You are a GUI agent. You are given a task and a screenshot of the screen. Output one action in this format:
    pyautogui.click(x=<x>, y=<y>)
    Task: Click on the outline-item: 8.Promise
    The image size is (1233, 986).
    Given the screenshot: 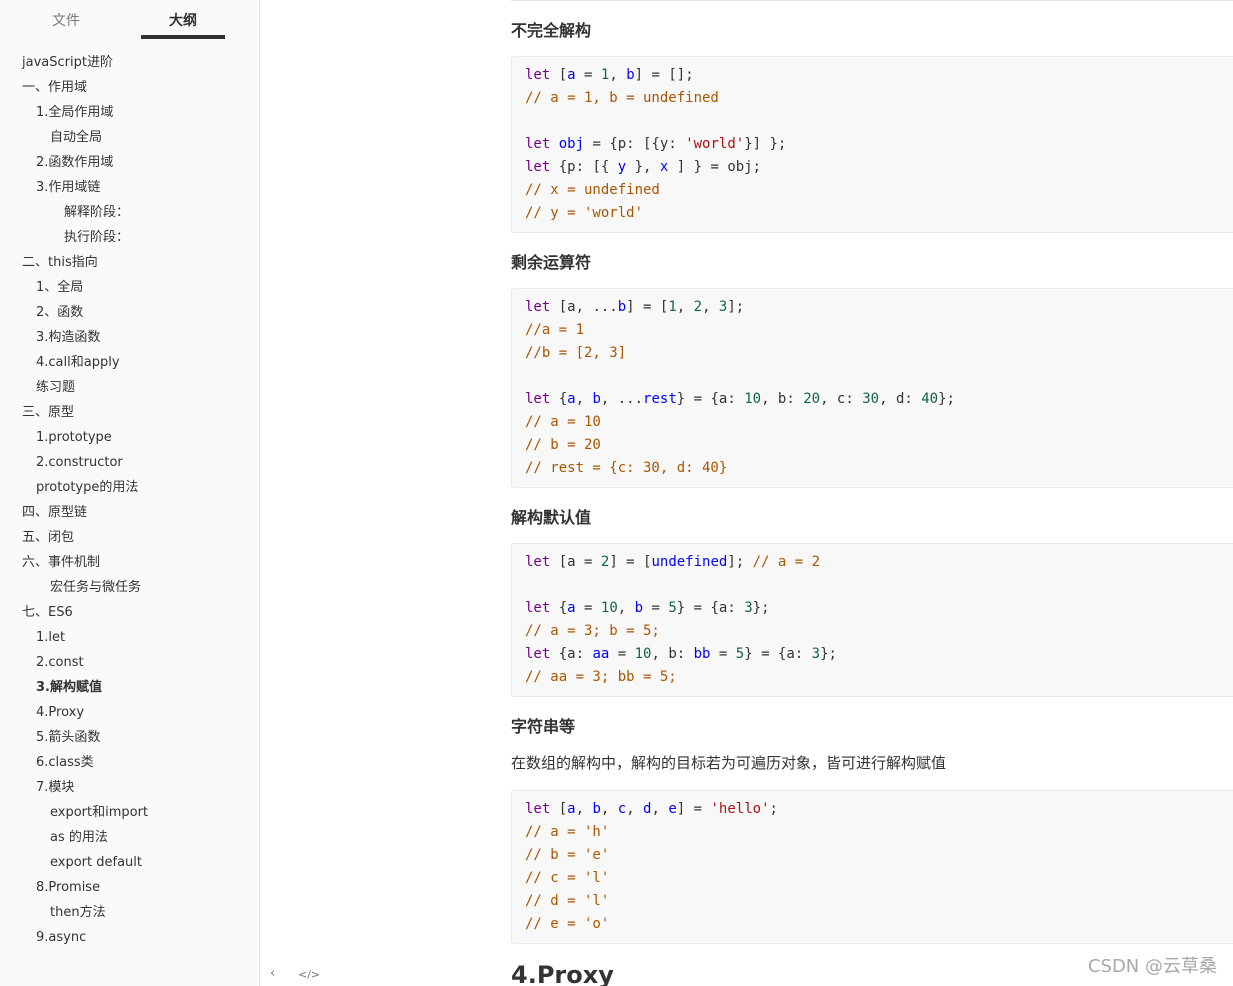 What is the action you would take?
    pyautogui.click(x=68, y=888)
    